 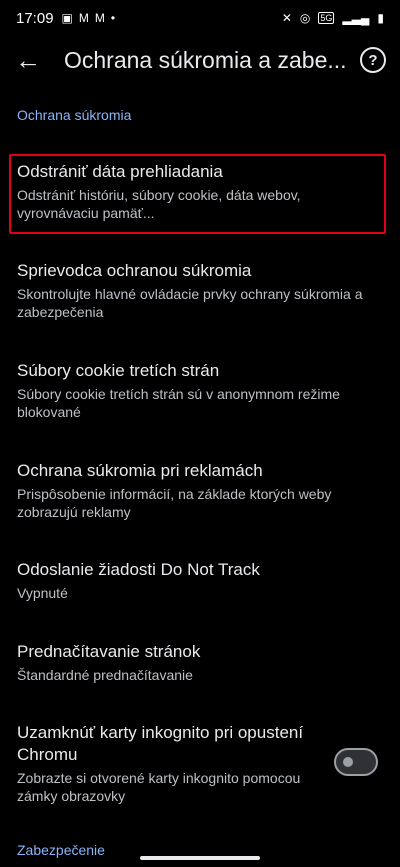 What do you see at coordinates (380, 18) in the screenshot?
I see `battery-icon: ▮` at bounding box center [380, 18].